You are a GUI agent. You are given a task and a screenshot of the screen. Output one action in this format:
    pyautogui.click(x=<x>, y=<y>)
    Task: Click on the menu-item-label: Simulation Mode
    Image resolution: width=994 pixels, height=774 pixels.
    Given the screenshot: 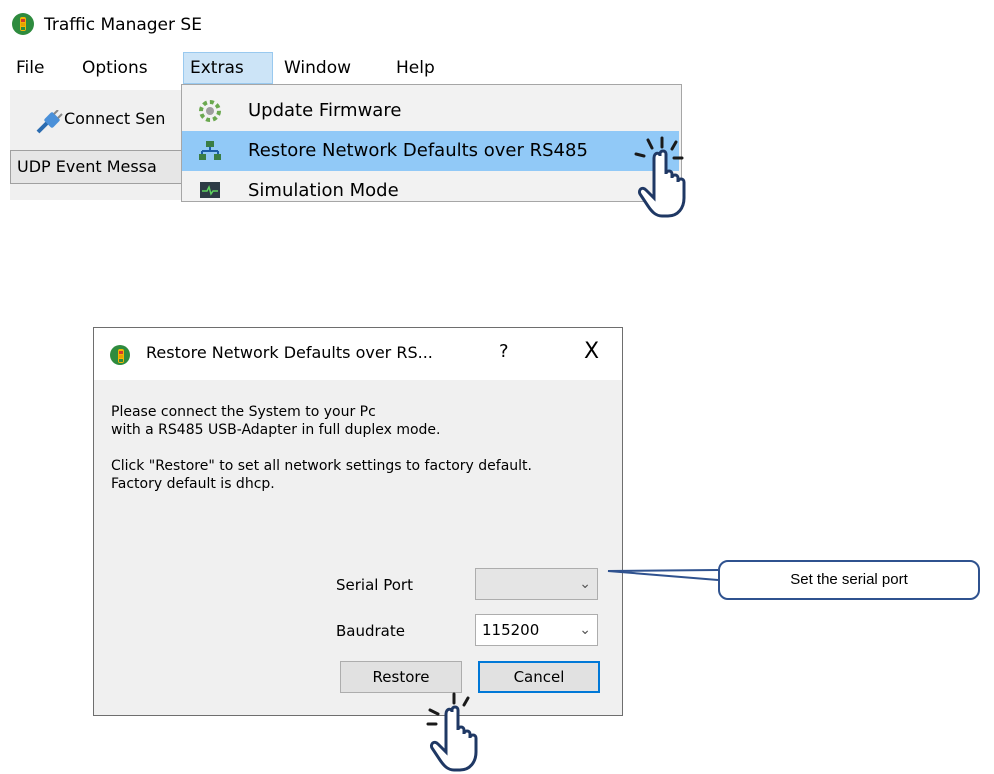 What is the action you would take?
    pyautogui.click(x=323, y=190)
    